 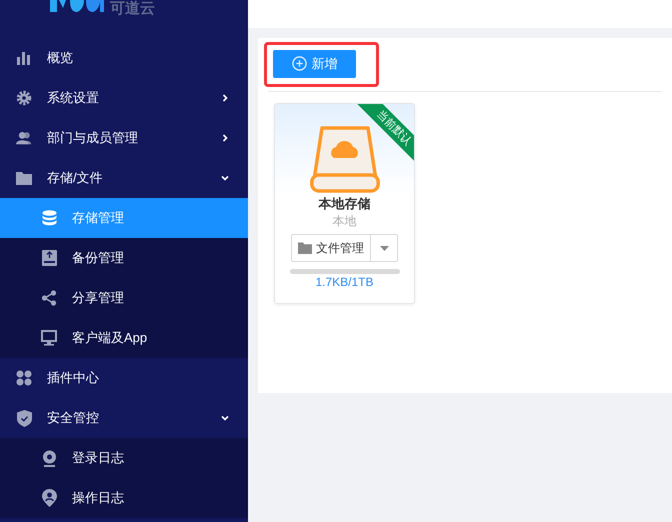 What do you see at coordinates (344, 282) in the screenshot?
I see `usage-reading: 1.7KB/1TB` at bounding box center [344, 282].